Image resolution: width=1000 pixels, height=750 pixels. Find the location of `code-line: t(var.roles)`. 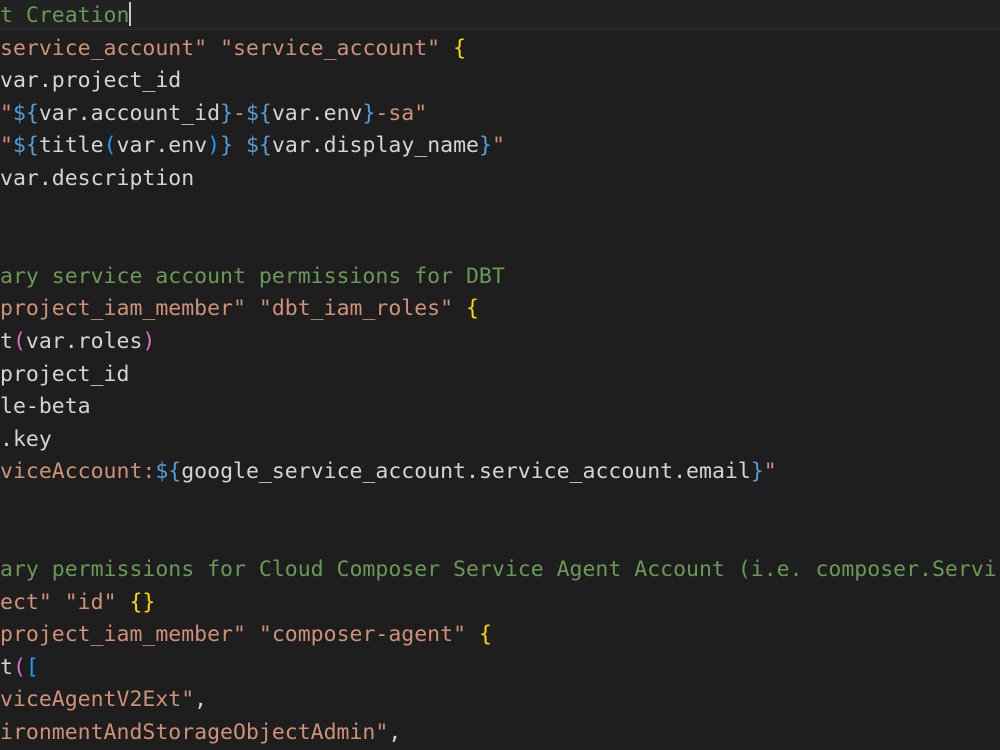

code-line: t(var.roles) is located at coordinates (500, 342).